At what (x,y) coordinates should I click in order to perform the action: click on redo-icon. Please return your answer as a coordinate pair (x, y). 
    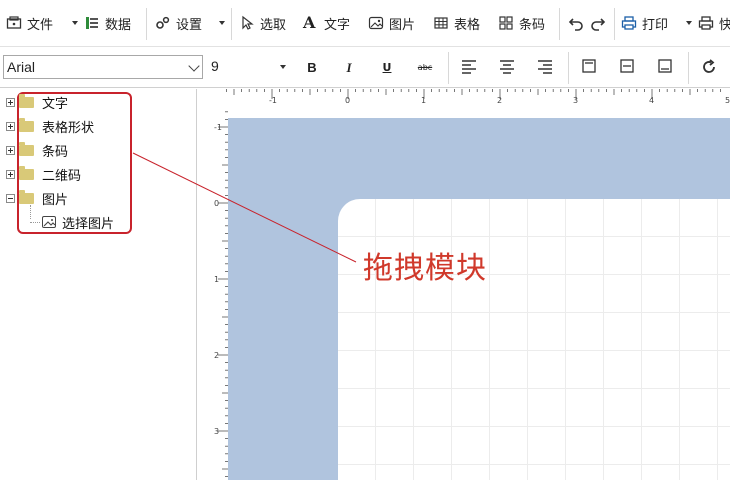
    Looking at the image, I should click on (598, 23).